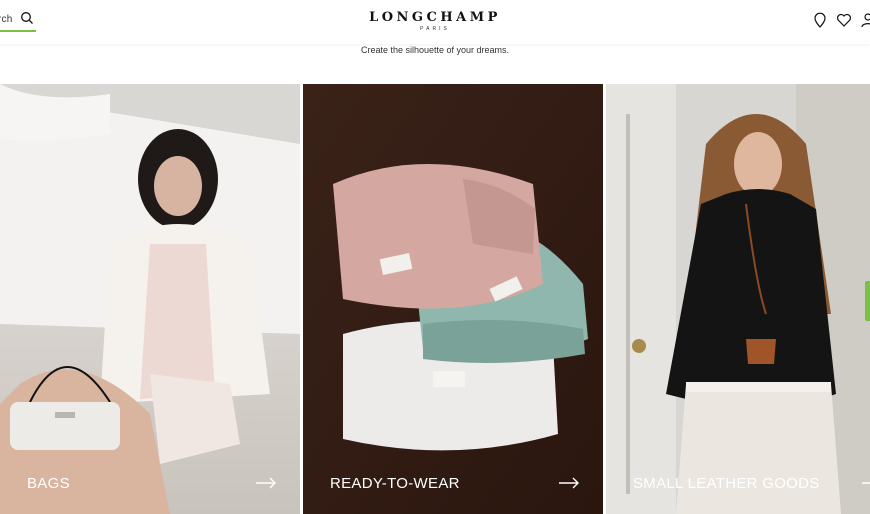 The image size is (870, 514). I want to click on brand-logo: LONGCHAMP PARIS, so click(435, 21).